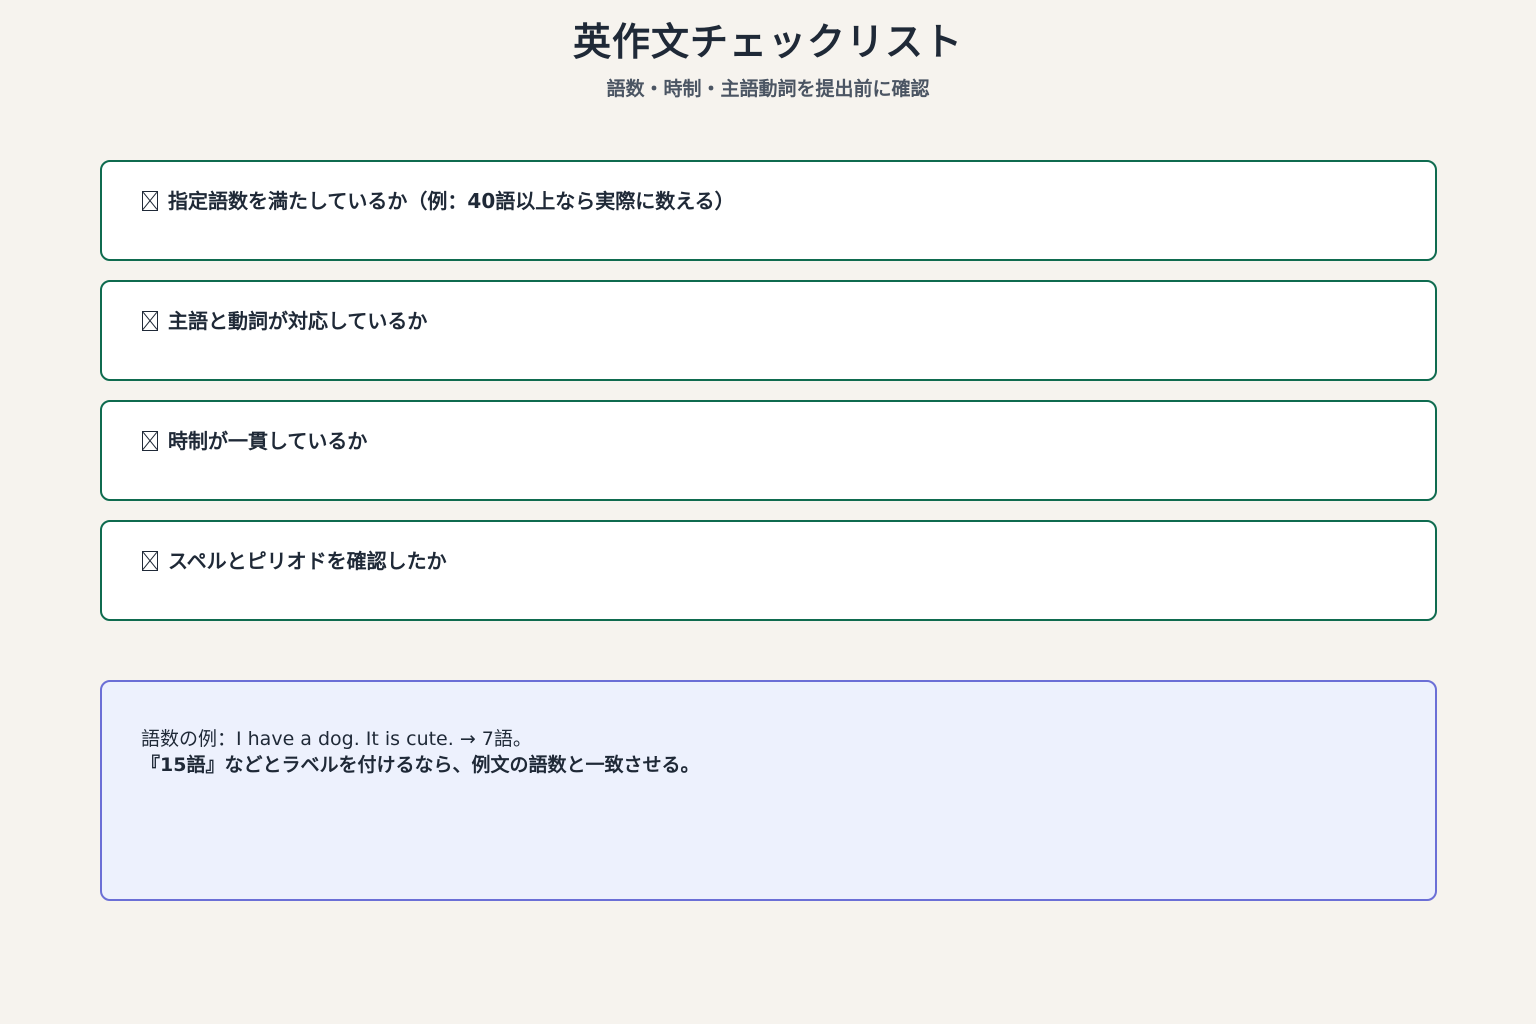 The width and height of the screenshot is (1536, 1024). What do you see at coordinates (768, 570) in the screenshot?
I see `checklist-item-spelling: スペルとピリオドを確認したか` at bounding box center [768, 570].